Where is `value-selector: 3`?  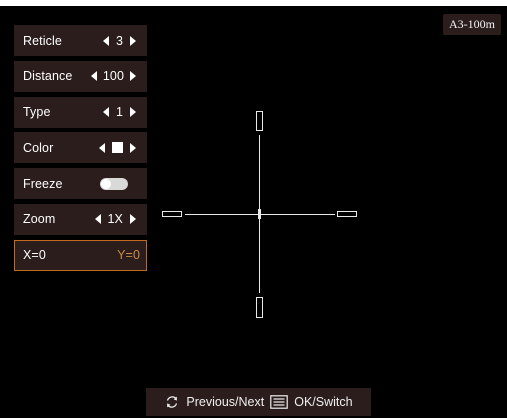
value-selector: 3 is located at coordinates (119, 40).